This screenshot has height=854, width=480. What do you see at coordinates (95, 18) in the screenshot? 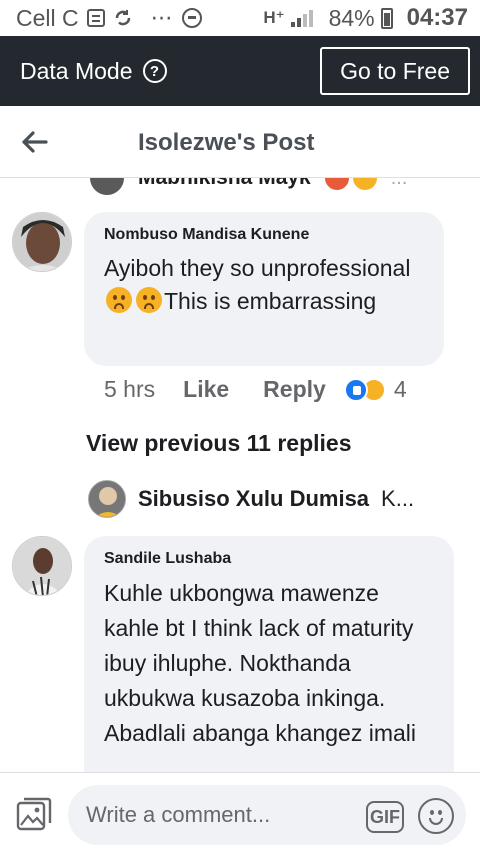
I see `message-icon` at bounding box center [95, 18].